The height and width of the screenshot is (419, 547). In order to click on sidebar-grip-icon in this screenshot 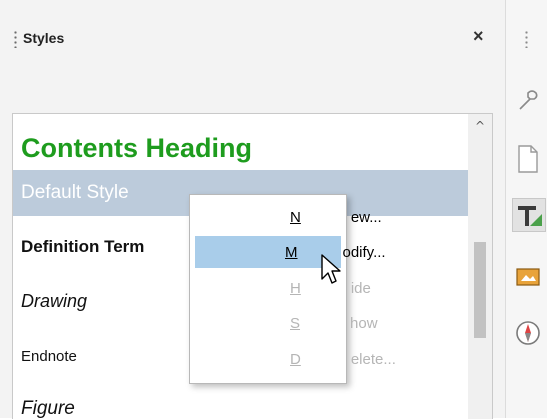, I will do `click(526, 39)`.